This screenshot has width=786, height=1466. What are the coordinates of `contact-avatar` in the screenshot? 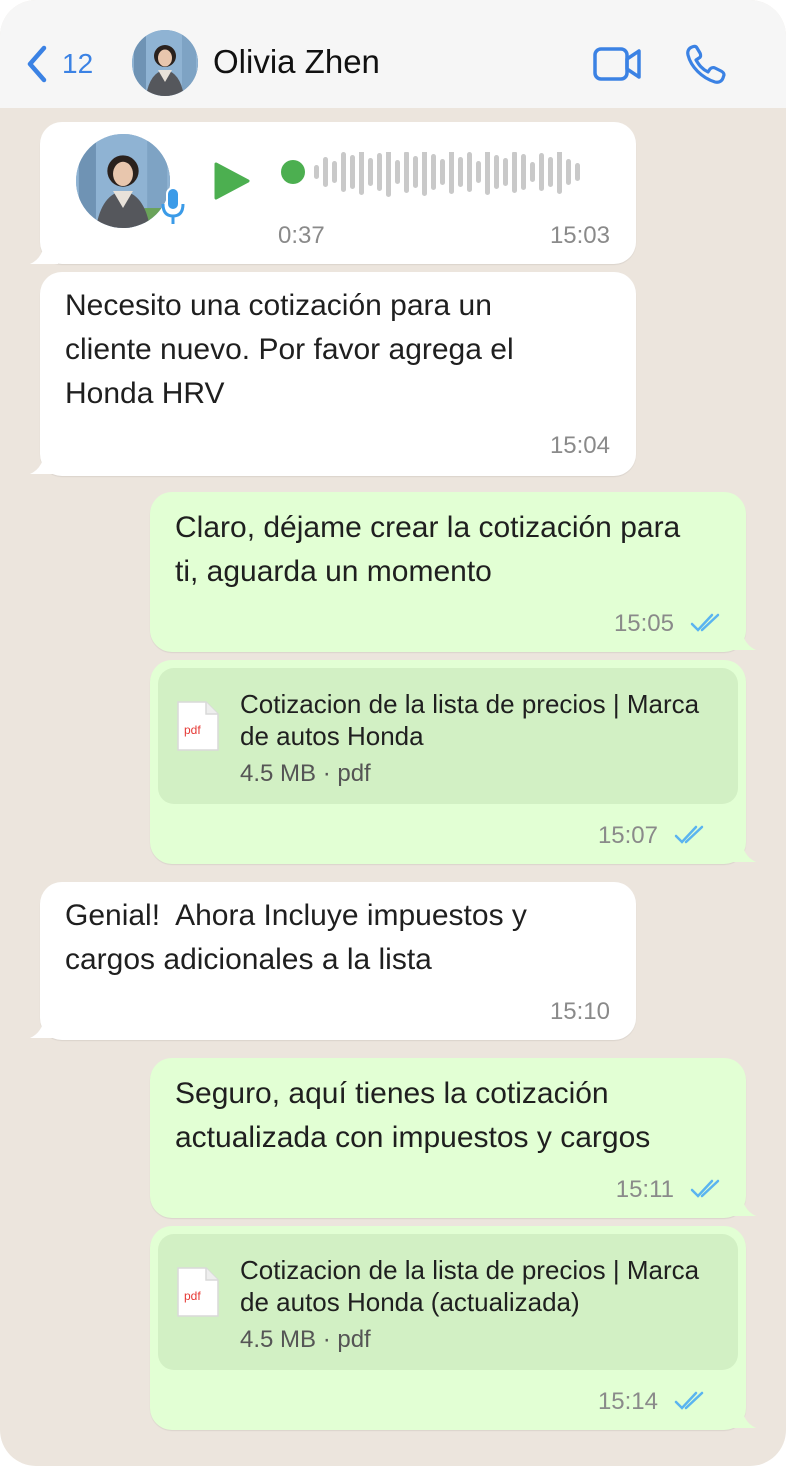 It's located at (165, 63).